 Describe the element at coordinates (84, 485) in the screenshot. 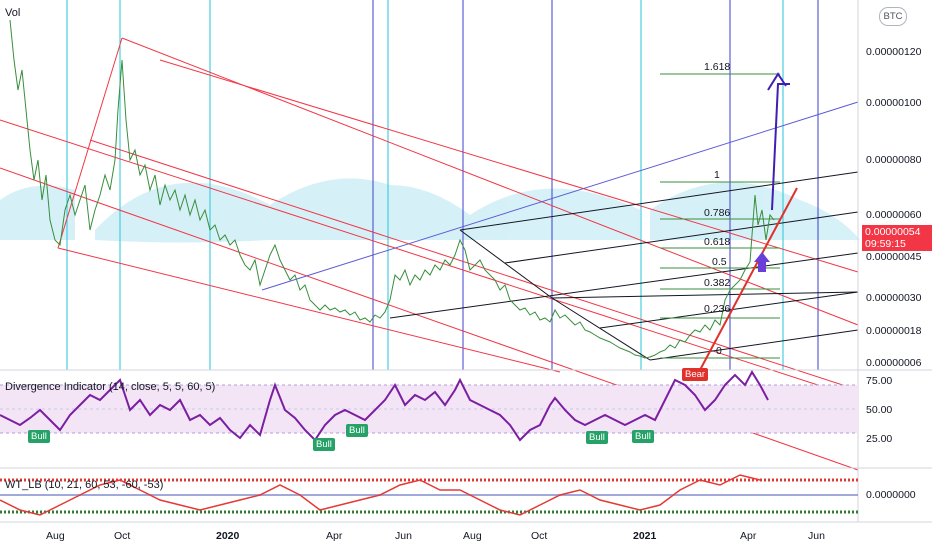

I see `wt-title: WT_LB (10, 21, 60, 53, -60, -53)` at that location.